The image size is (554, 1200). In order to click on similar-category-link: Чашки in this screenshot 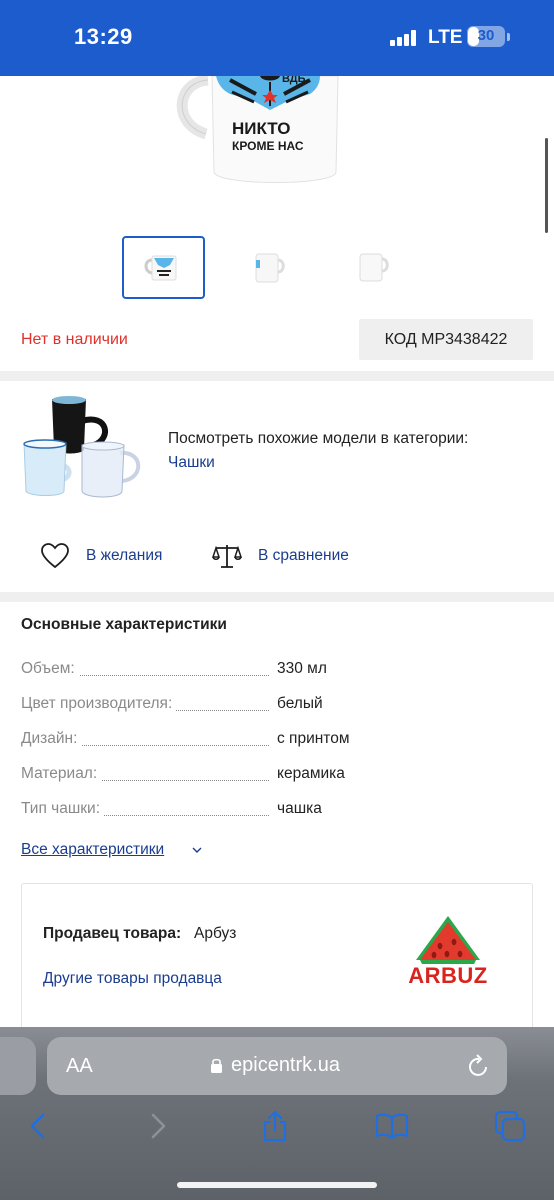, I will do `click(191, 463)`.